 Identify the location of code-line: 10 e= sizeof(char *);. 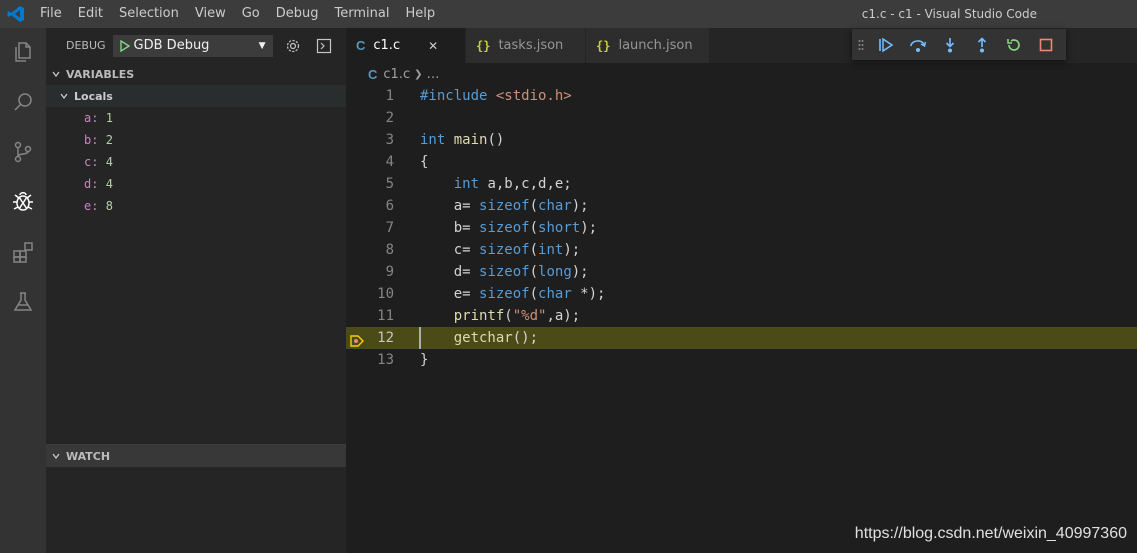
(741, 294).